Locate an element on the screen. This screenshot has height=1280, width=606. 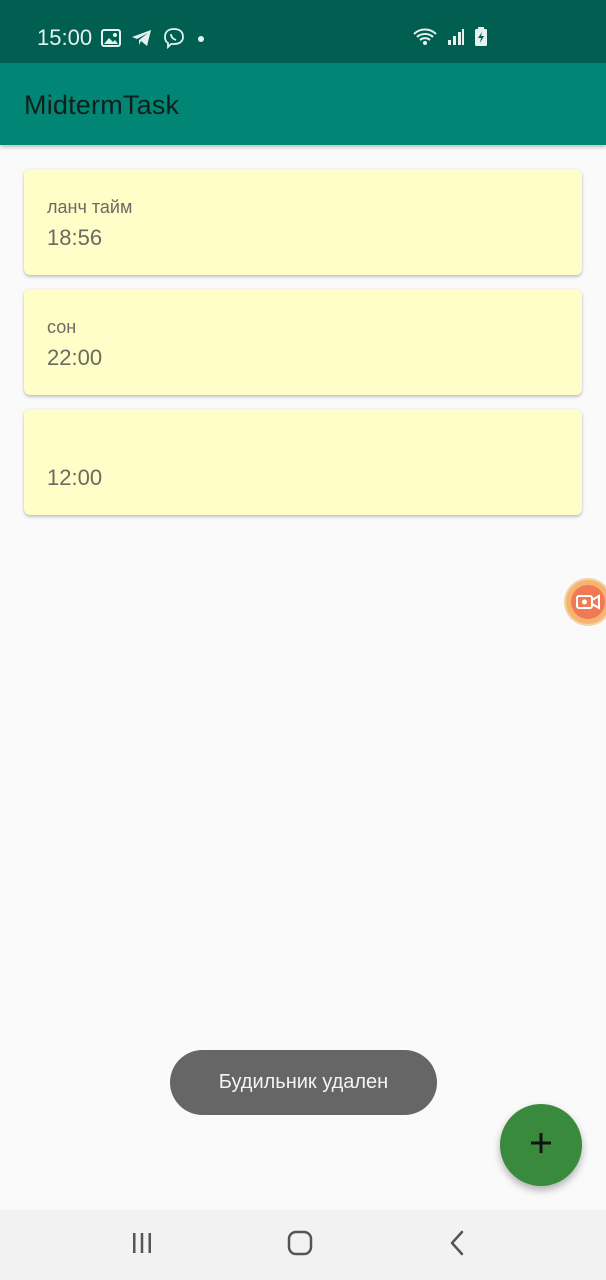
battery-charging-icon is located at coordinates (481, 39).